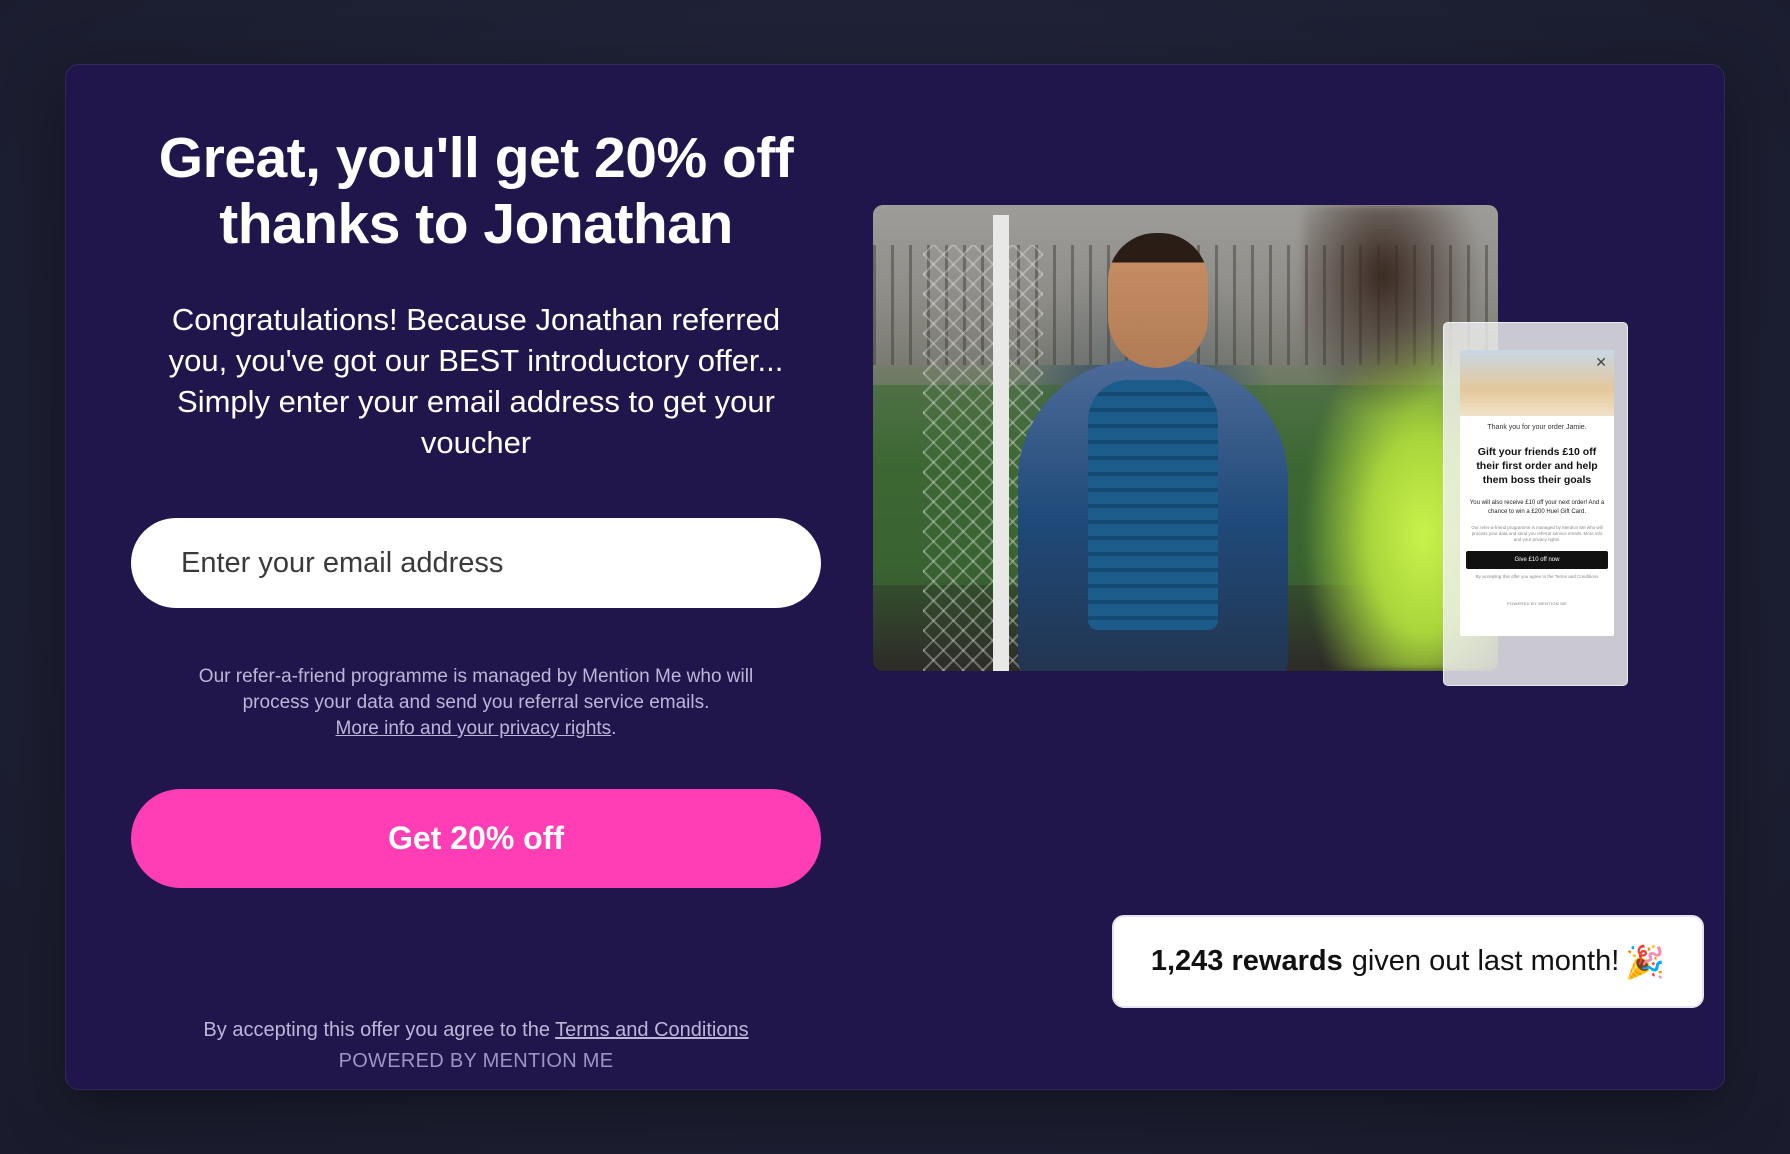  What do you see at coordinates (1001, 443) in the screenshot?
I see `goal-post` at bounding box center [1001, 443].